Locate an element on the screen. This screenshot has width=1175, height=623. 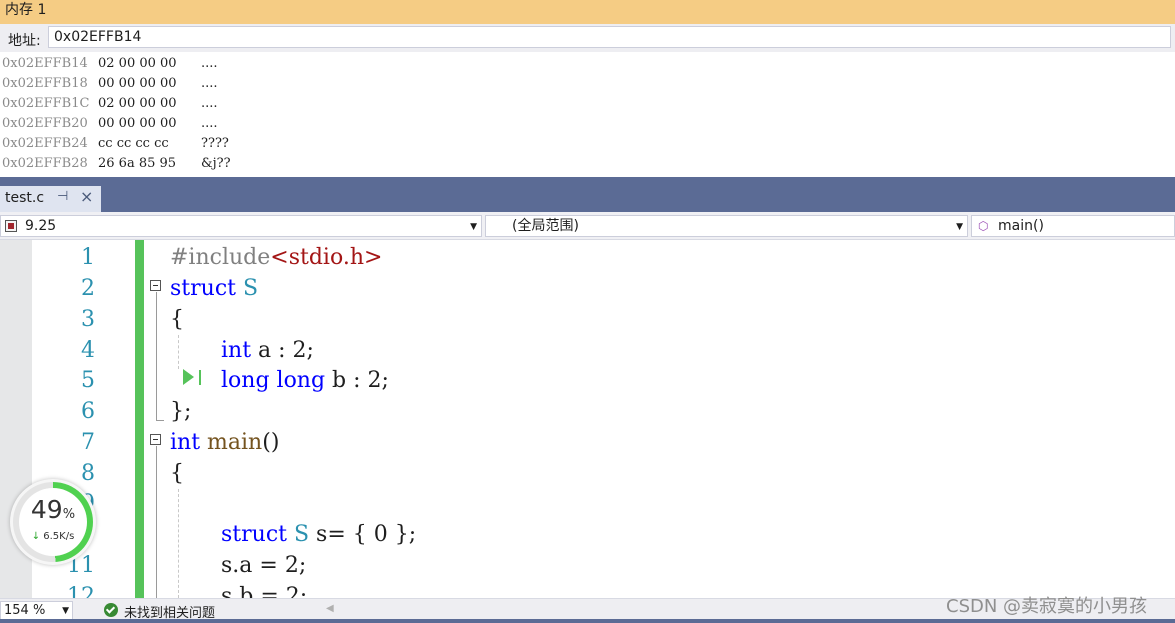
step-into-arrow-icon is located at coordinates (188, 377).